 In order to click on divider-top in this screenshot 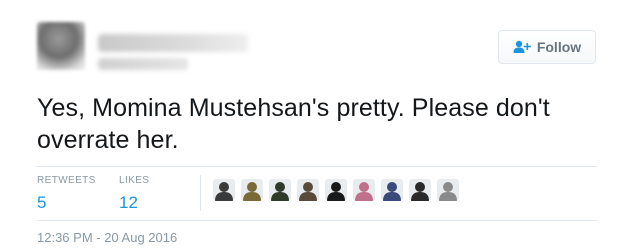, I will do `click(317, 166)`.